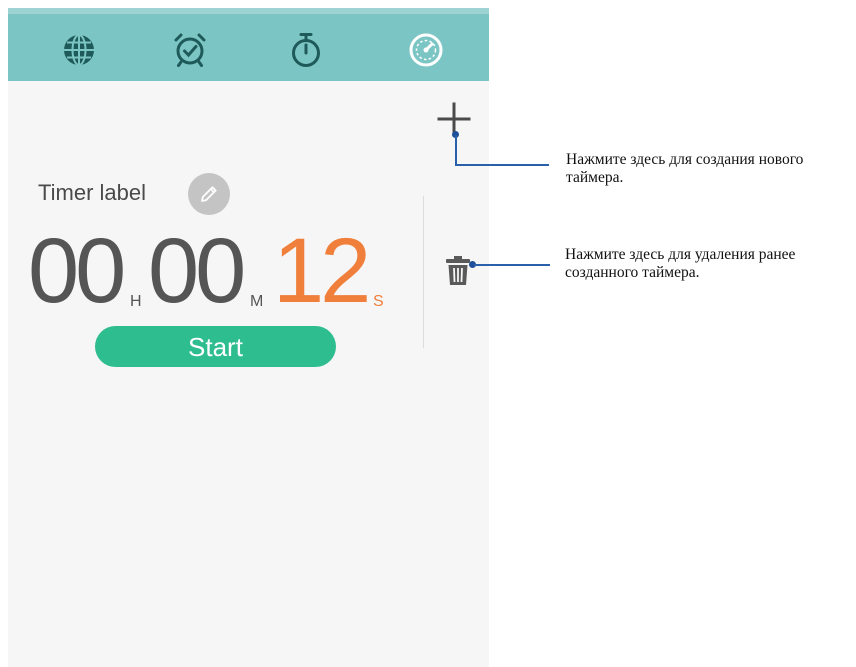  What do you see at coordinates (502, 165) in the screenshot?
I see `add-callout-line-horizontal` at bounding box center [502, 165].